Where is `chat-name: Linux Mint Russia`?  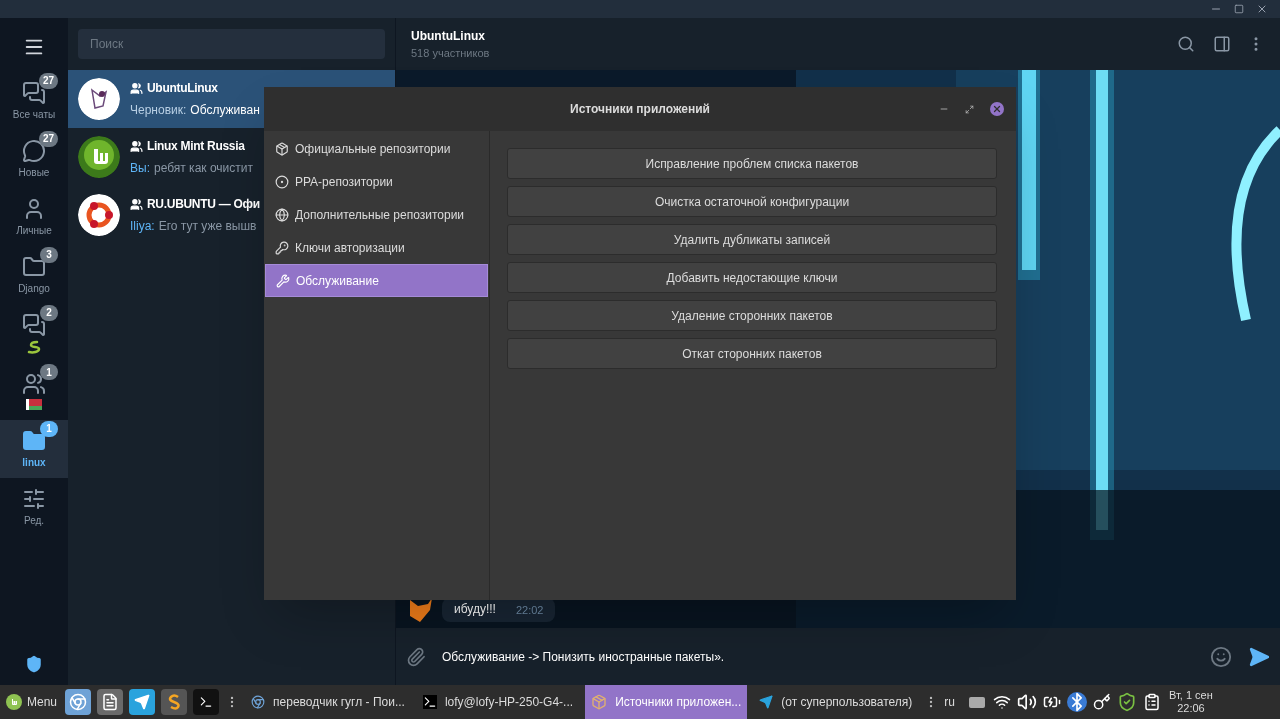
chat-name: Linux Mint Russia is located at coordinates (196, 146).